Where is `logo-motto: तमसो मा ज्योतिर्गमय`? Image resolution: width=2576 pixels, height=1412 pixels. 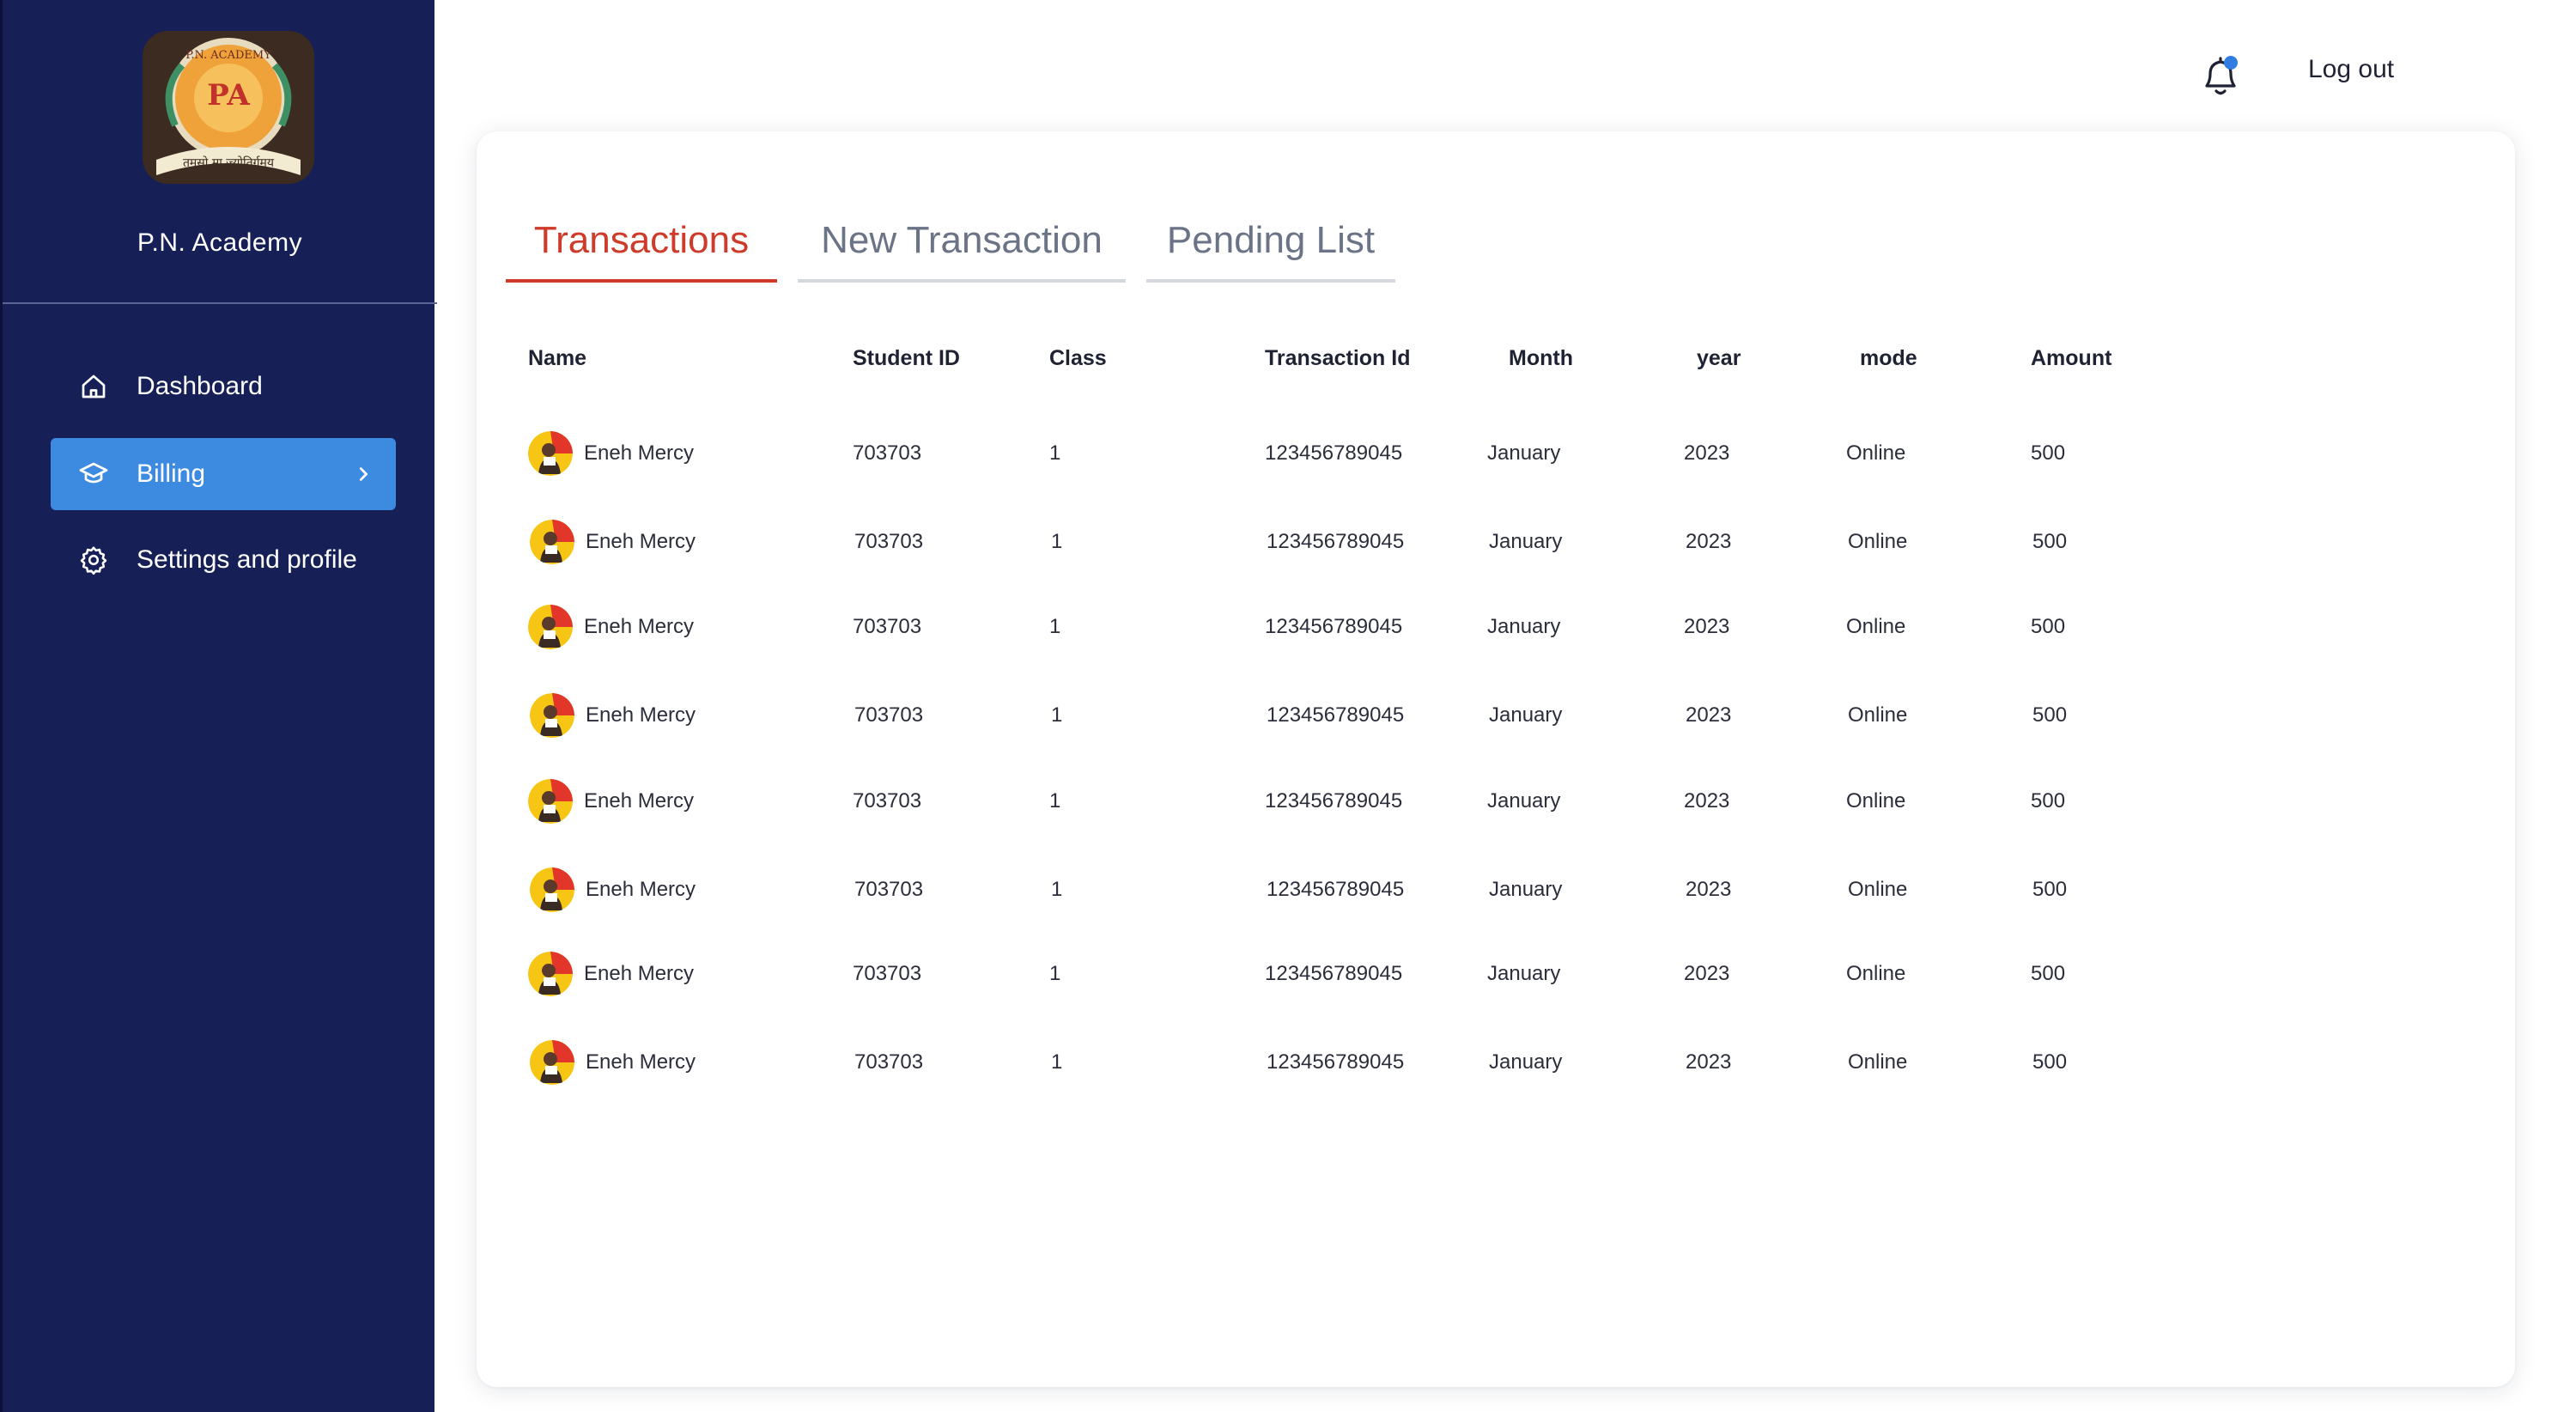 logo-motto: तमसो मा ज्योतिर्गमय is located at coordinates (229, 162).